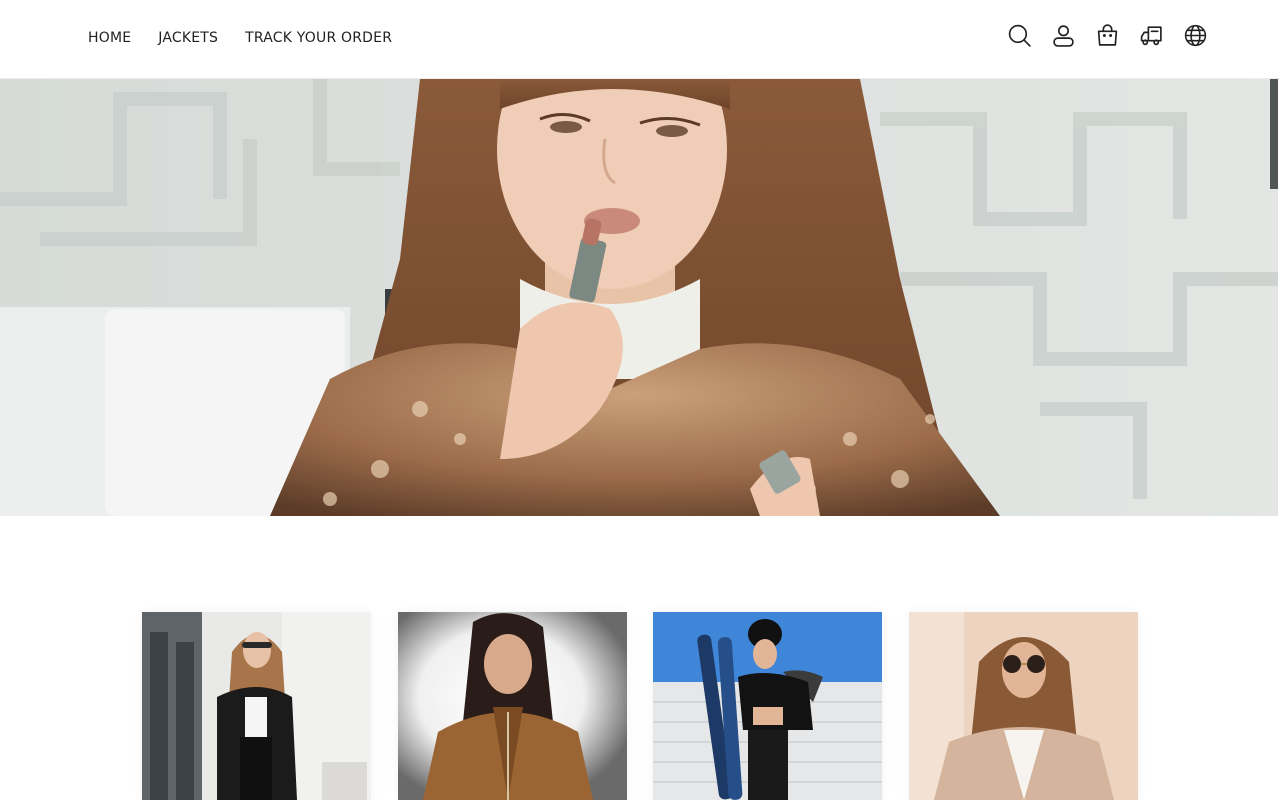 Image resolution: width=1280 pixels, height=800 pixels. I want to click on nav-item-jackets: JACKETS, so click(188, 38).